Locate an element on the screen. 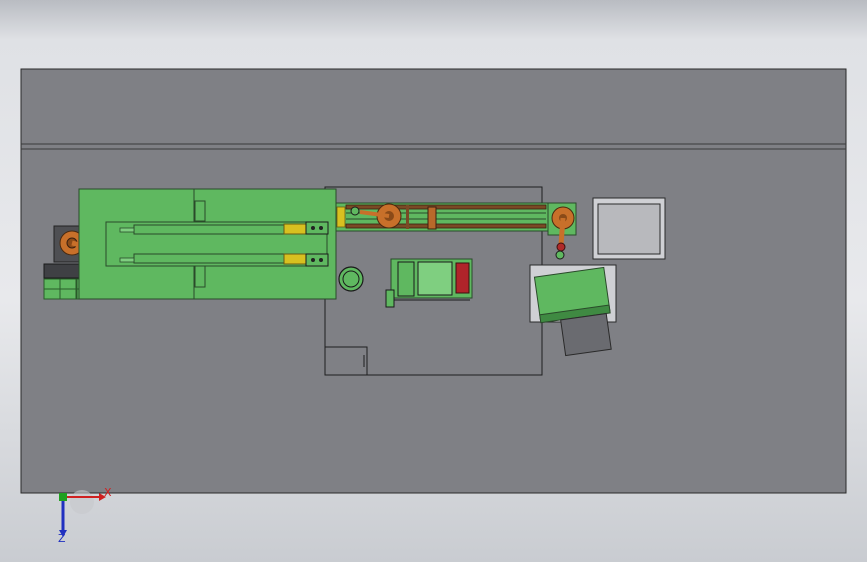 The image size is (867, 562). gantry-robot-1-tool is located at coordinates (355, 211).